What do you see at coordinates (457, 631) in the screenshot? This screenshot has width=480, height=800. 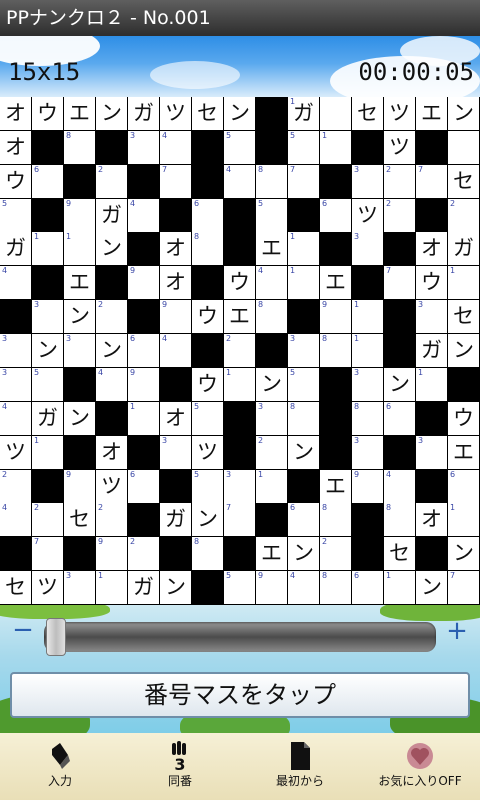 I see `zoom-in-button: +` at bounding box center [457, 631].